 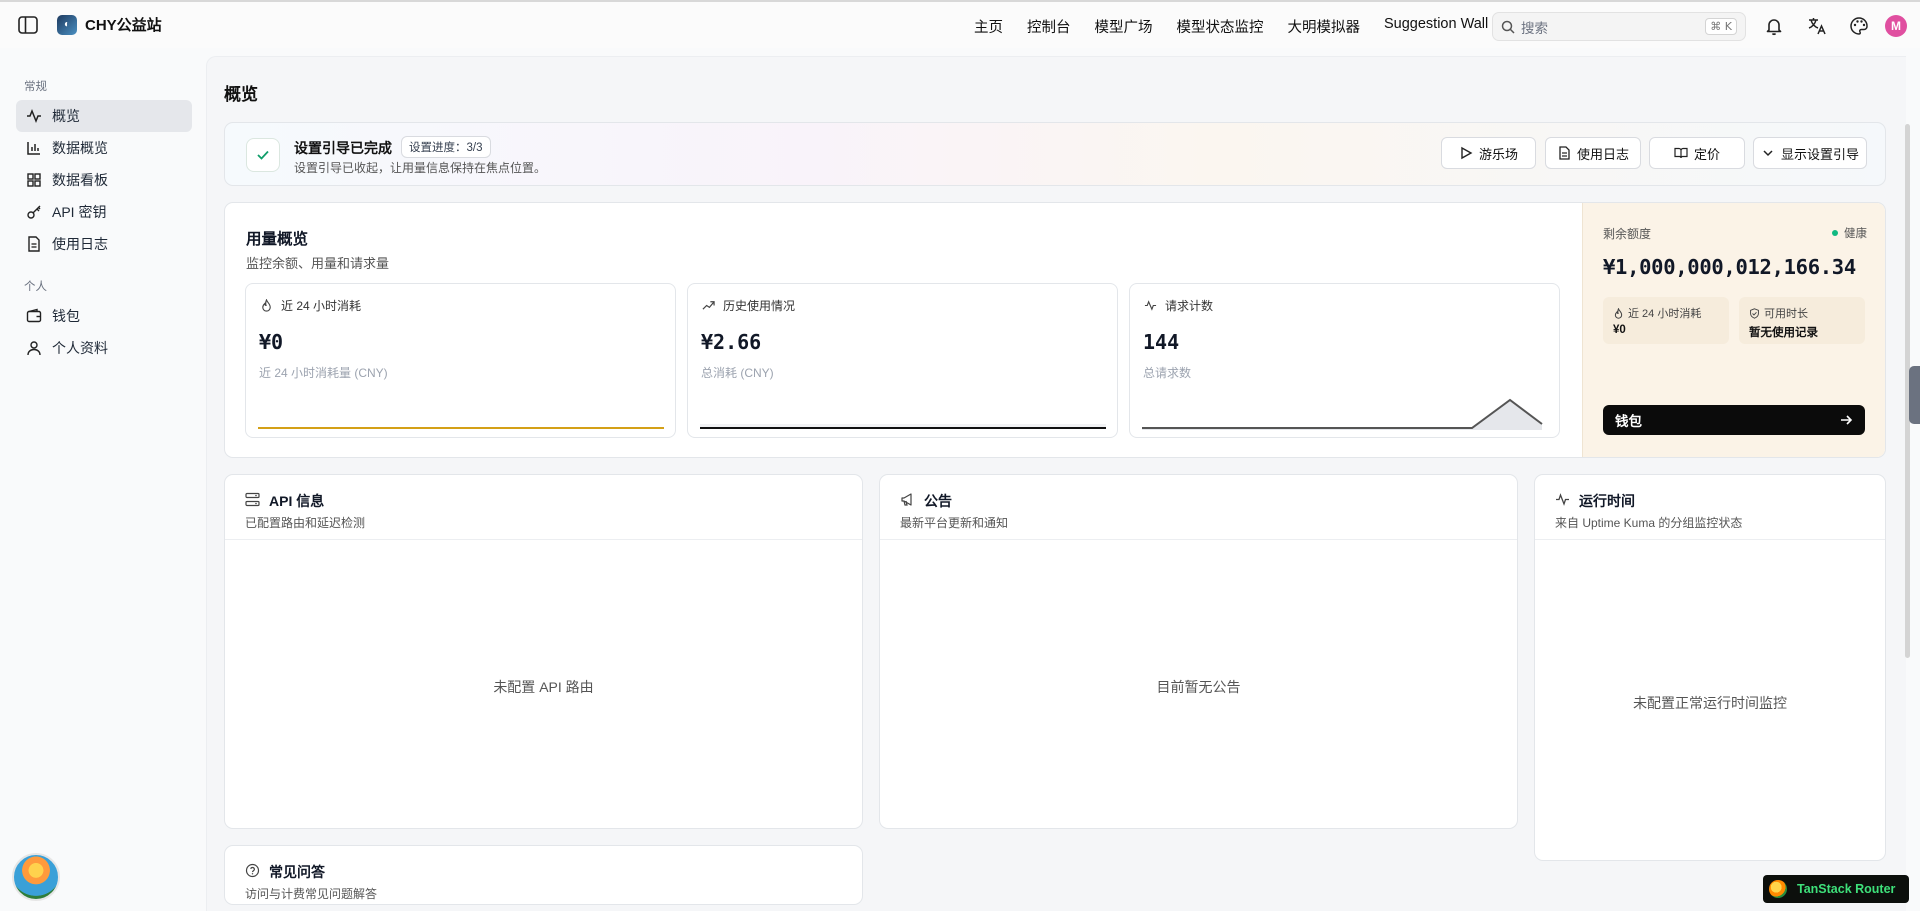 What do you see at coordinates (1768, 153) in the screenshot?
I see `chevron-down-icon` at bounding box center [1768, 153].